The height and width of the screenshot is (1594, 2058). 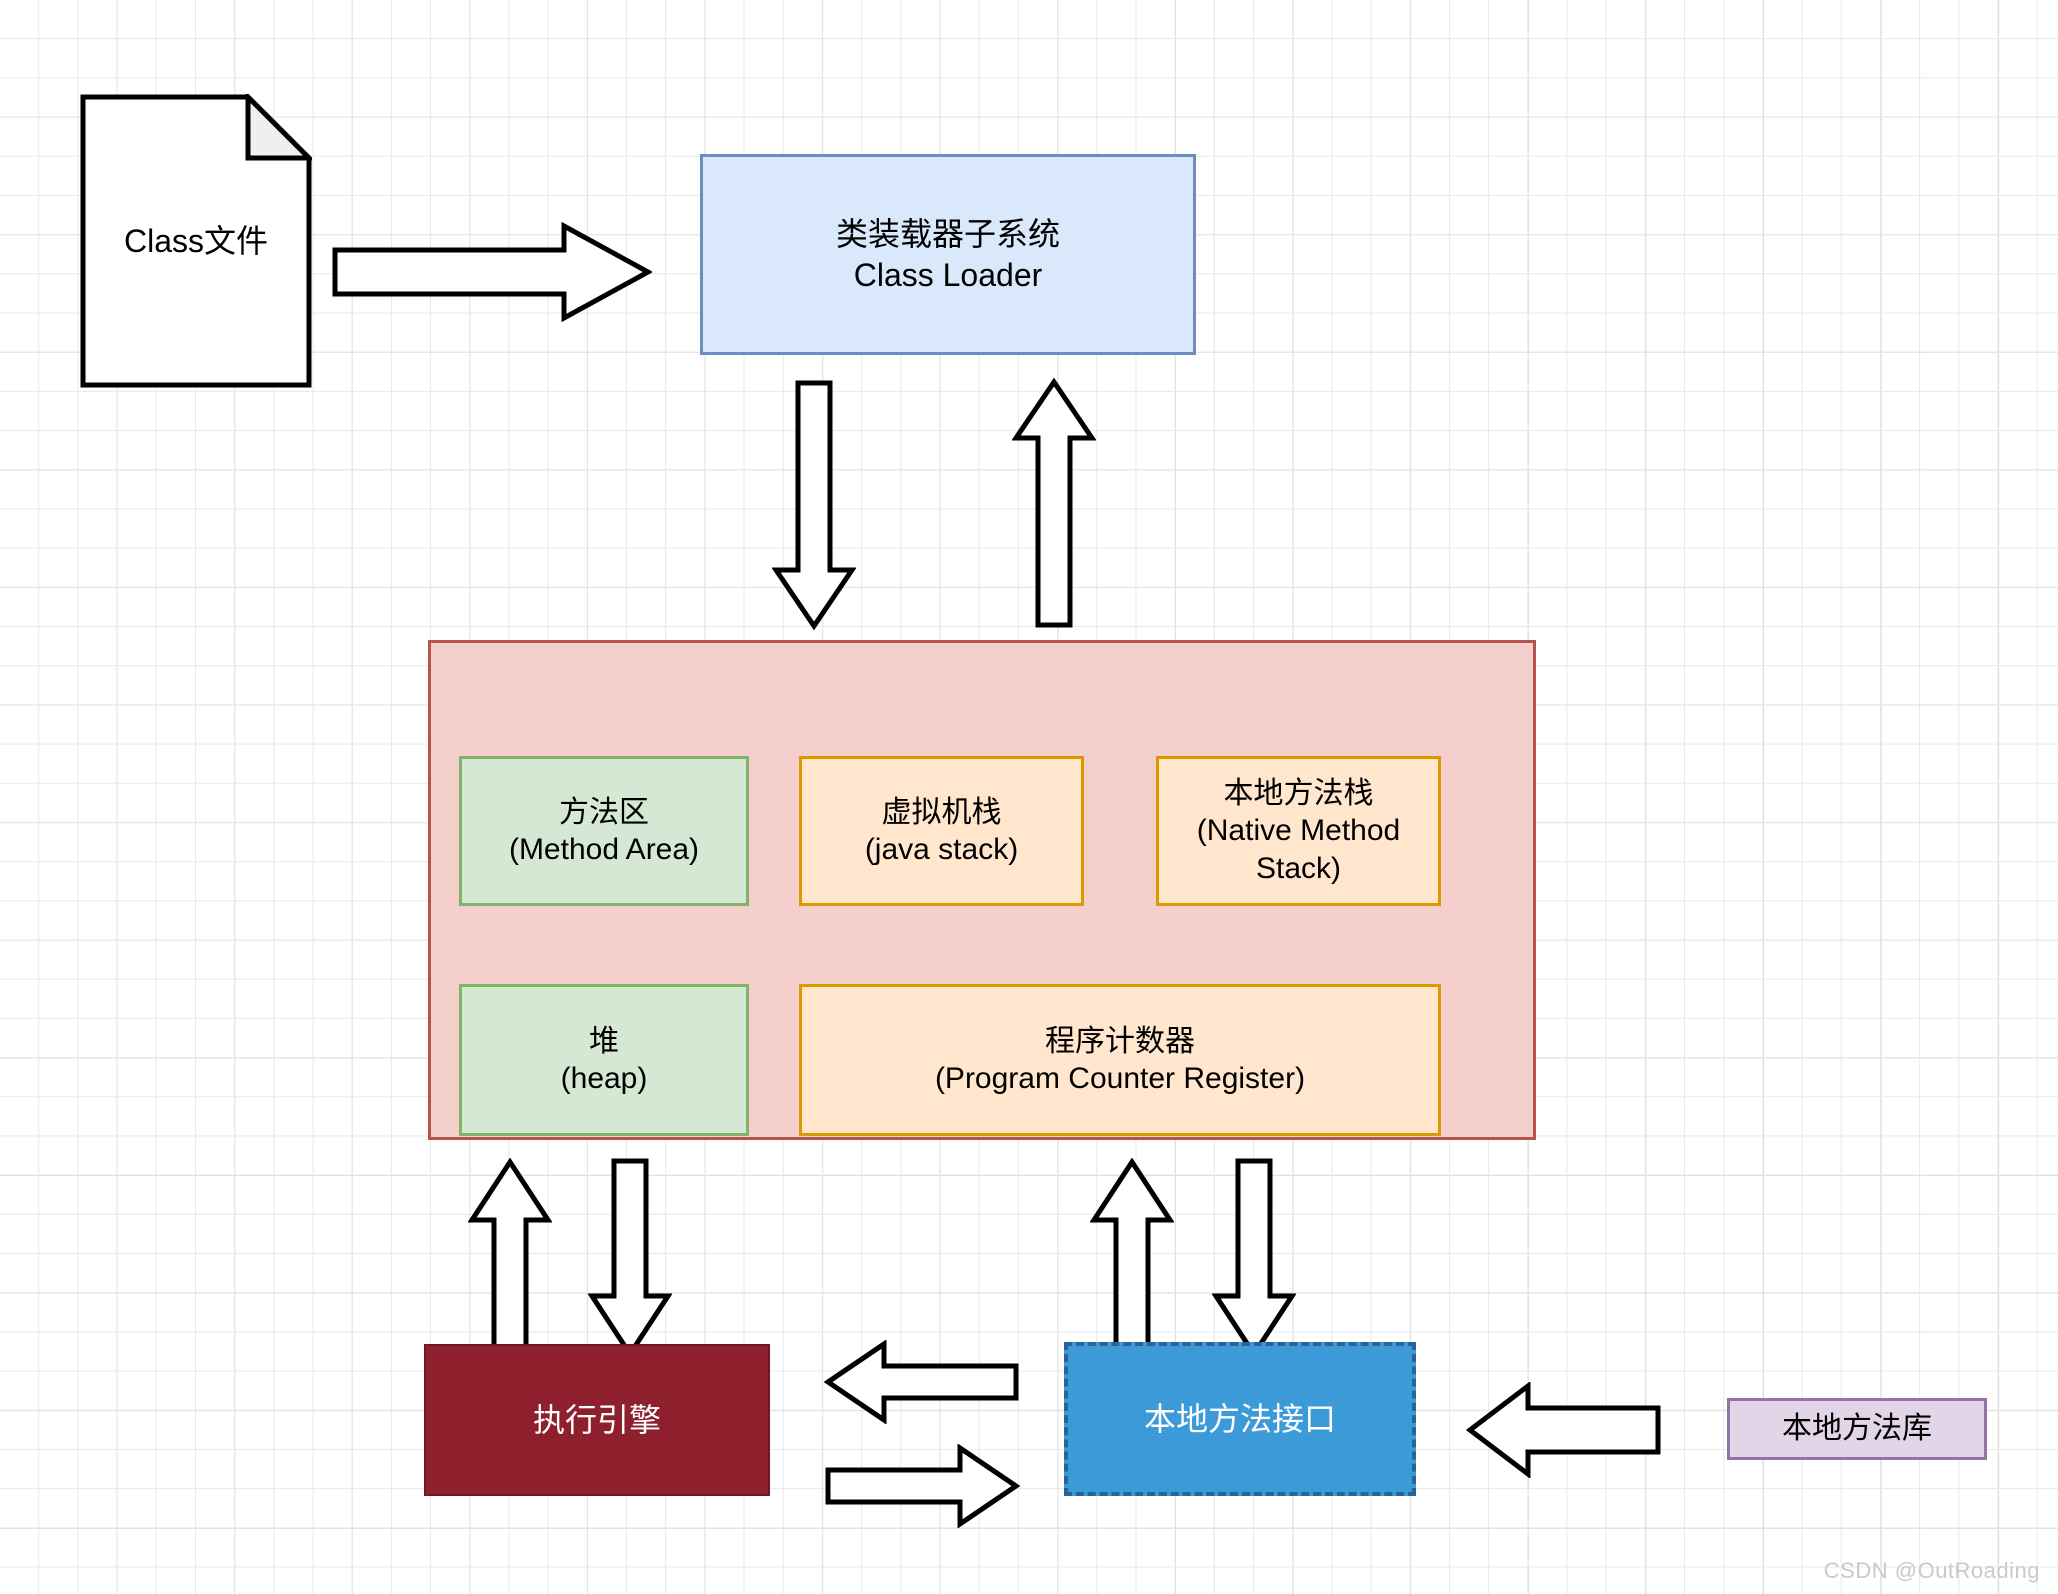 I want to click on node-native-method-interface: 本地方法接口, so click(x=1240, y=1419).